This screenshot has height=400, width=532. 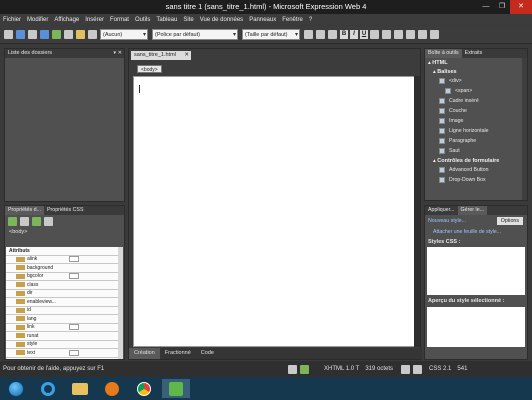 I want to click on taskbar-chrome, so click(x=144, y=388).